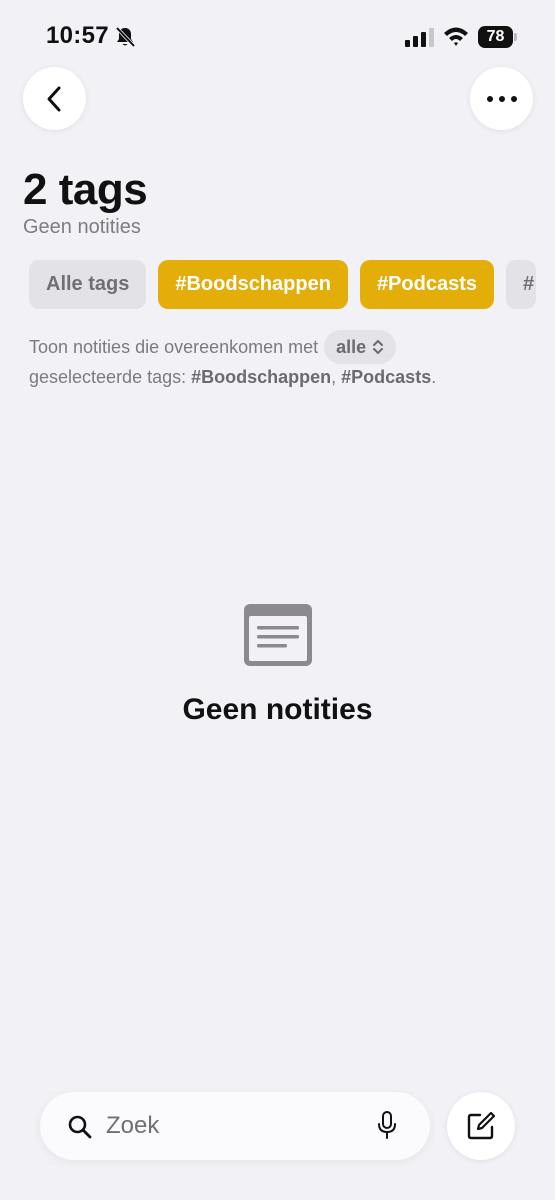 Image resolution: width=555 pixels, height=1200 pixels. What do you see at coordinates (125, 37) in the screenshot?
I see `bell-slash-icon` at bounding box center [125, 37].